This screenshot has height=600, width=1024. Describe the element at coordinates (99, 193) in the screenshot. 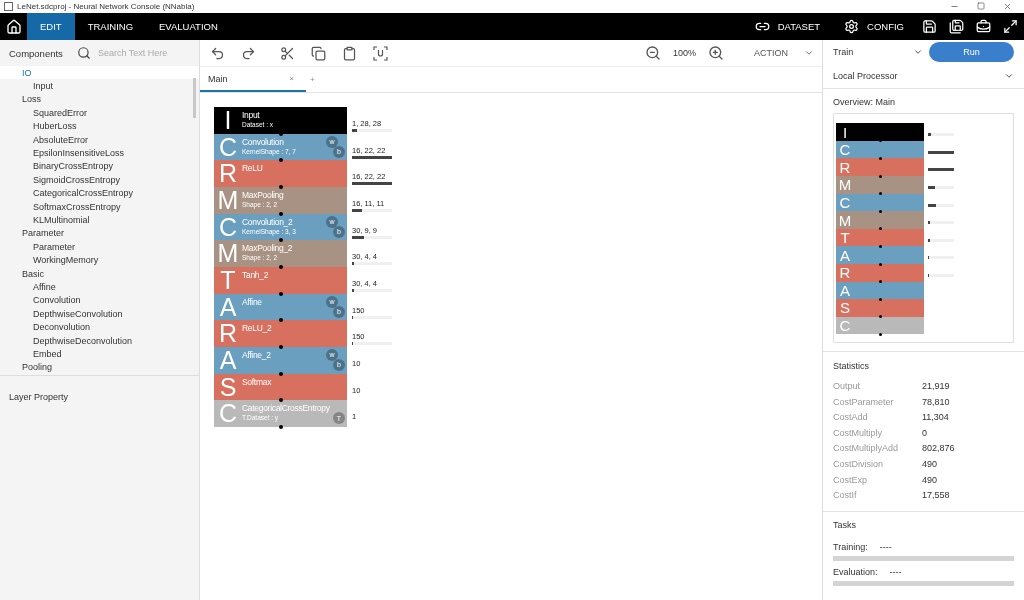

I see `tree-item: CategoricalCrossEntropy` at that location.